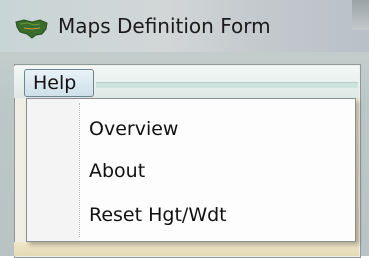 Image resolution: width=369 pixels, height=258 pixels. I want to click on window-title: Maps Definition Form, so click(164, 26).